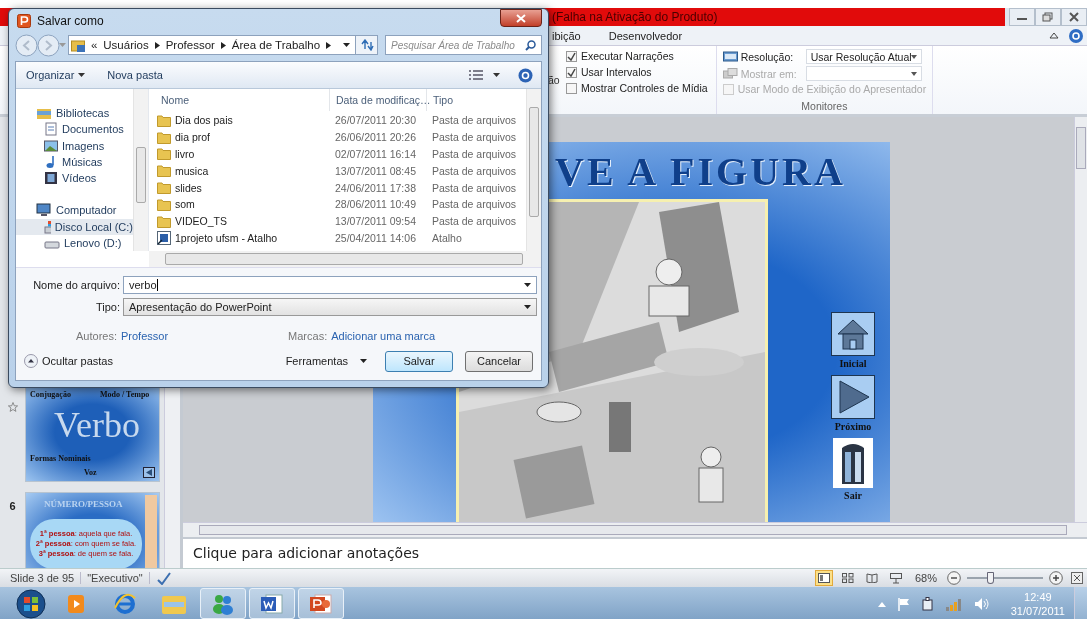 The image size is (1087, 619). Describe the element at coordinates (74, 226) in the screenshot. I see `nav-item: Disco Local (C:)` at that location.